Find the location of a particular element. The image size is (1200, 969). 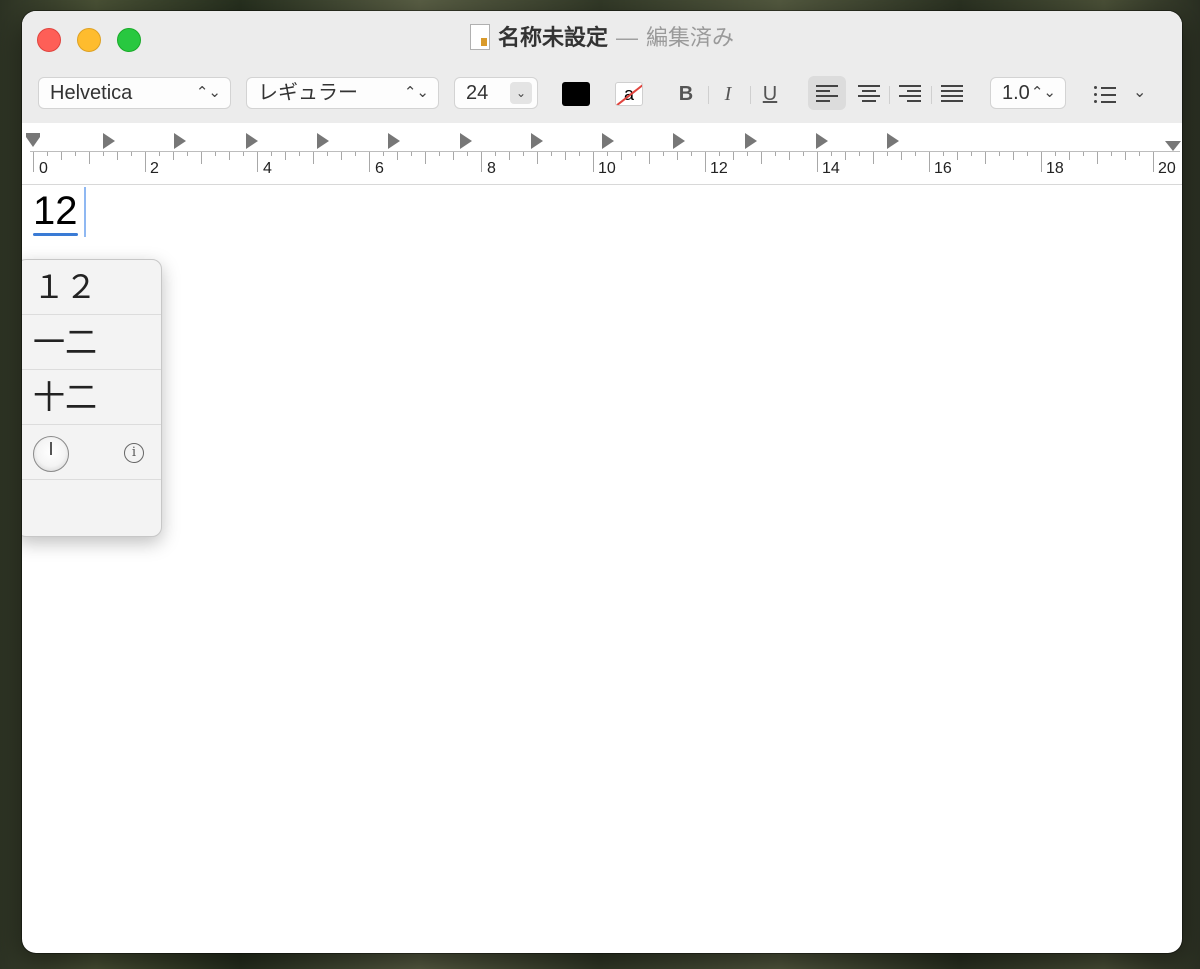

align-center-icon is located at coordinates (869, 93).